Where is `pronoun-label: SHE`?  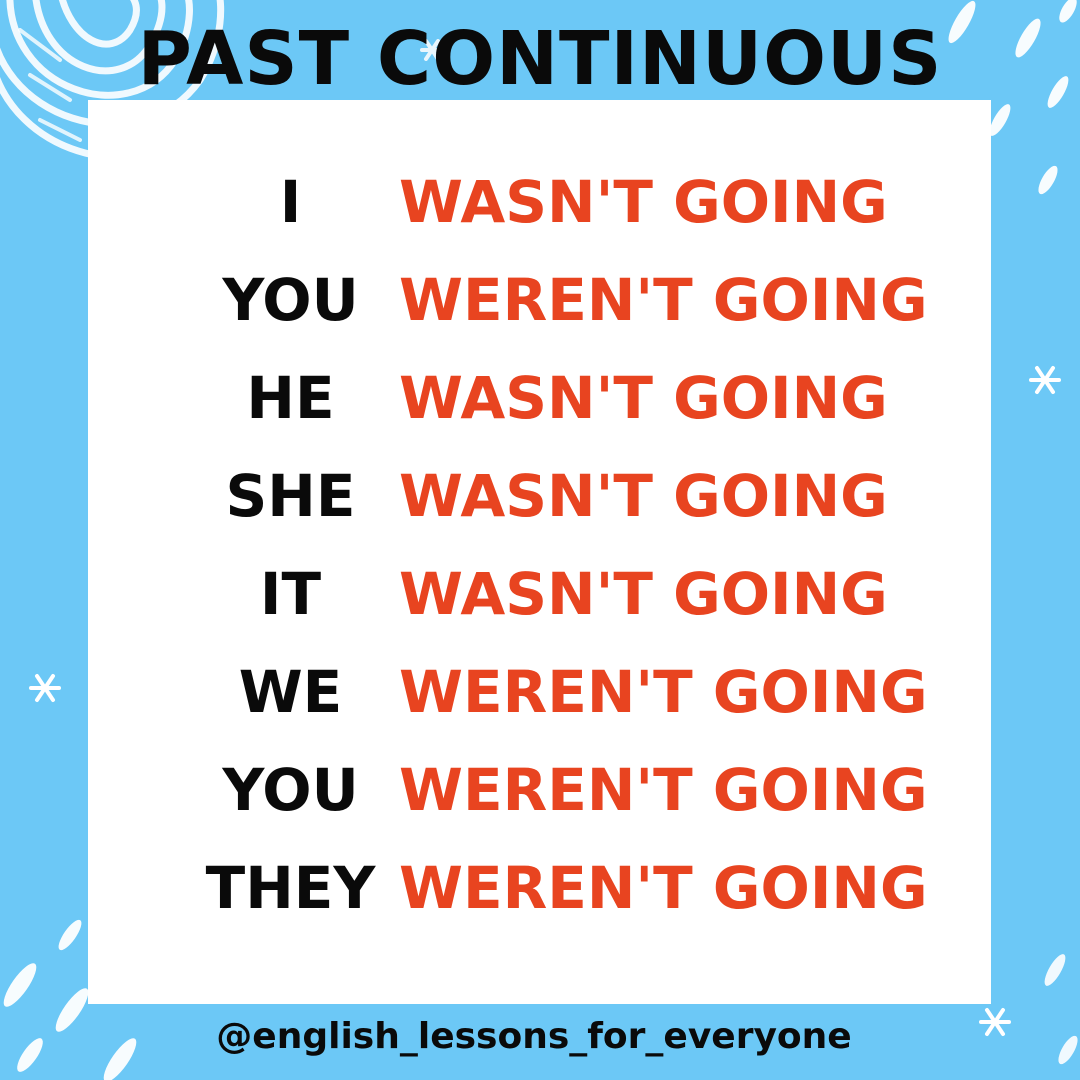
pronoun-label: SHE is located at coordinates (290, 496).